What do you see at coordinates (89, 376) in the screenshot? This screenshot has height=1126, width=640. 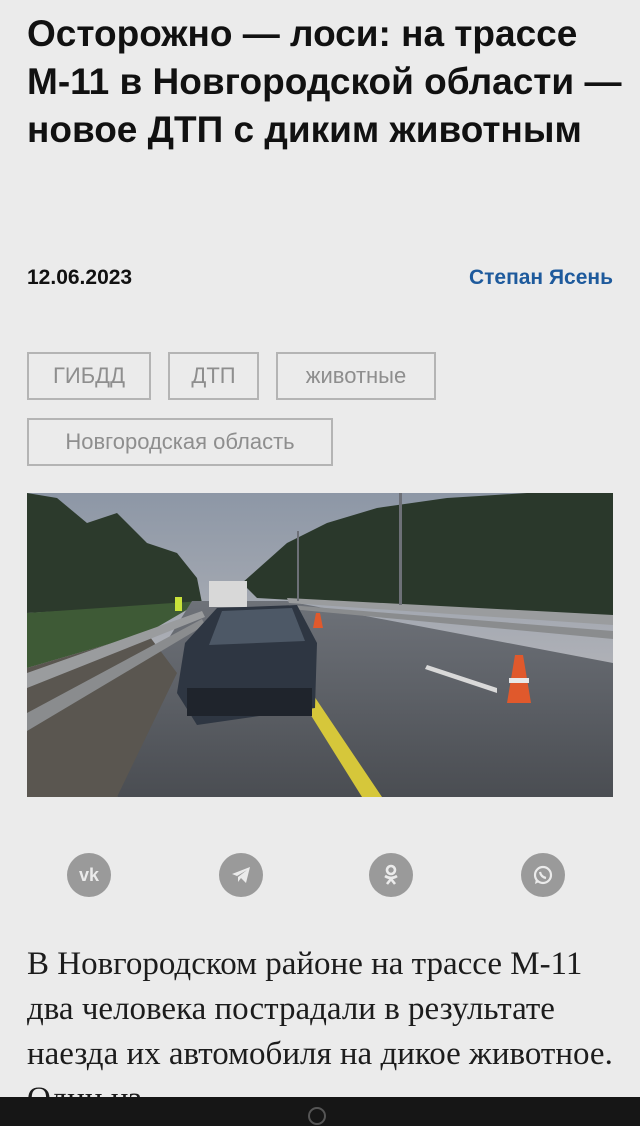 I see `tag-gibdd: ГИБДД` at bounding box center [89, 376].